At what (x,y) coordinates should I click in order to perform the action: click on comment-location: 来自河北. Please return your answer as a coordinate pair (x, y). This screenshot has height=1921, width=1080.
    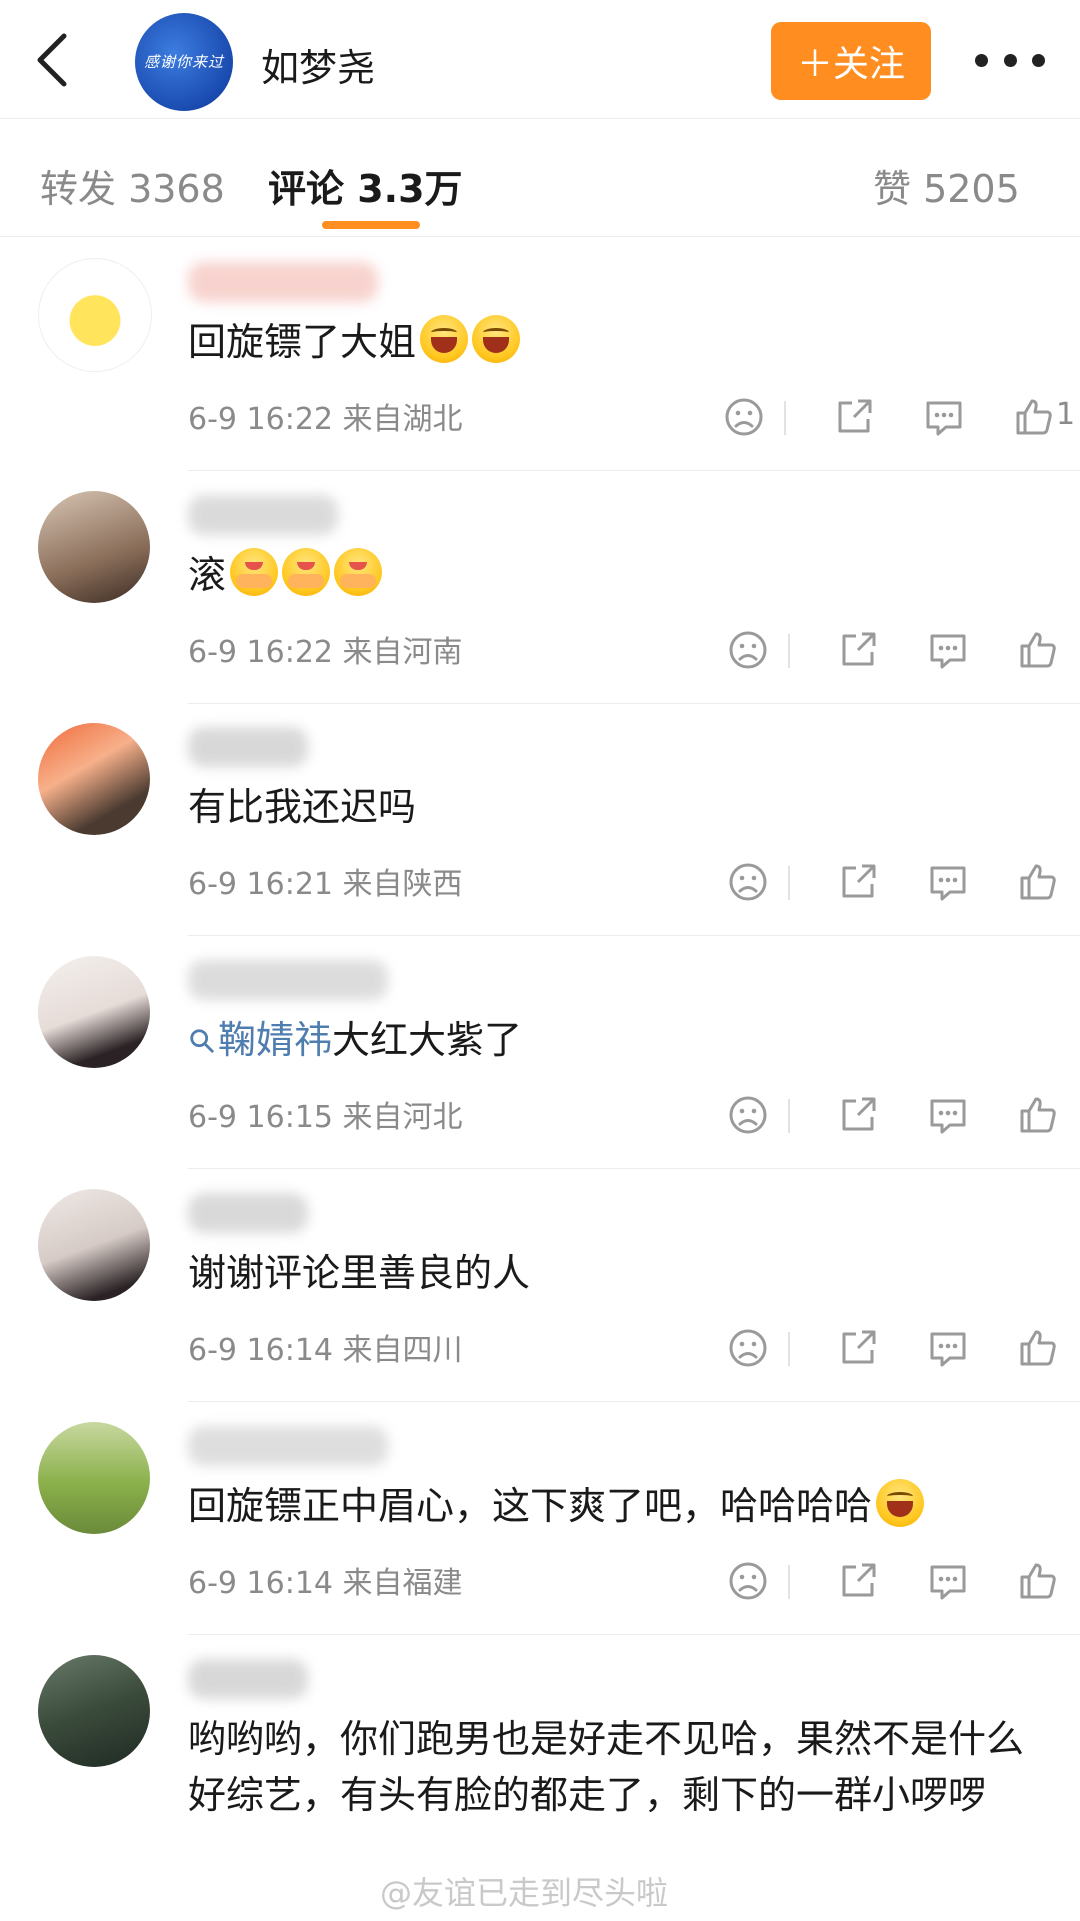
    Looking at the image, I should click on (402, 1117).